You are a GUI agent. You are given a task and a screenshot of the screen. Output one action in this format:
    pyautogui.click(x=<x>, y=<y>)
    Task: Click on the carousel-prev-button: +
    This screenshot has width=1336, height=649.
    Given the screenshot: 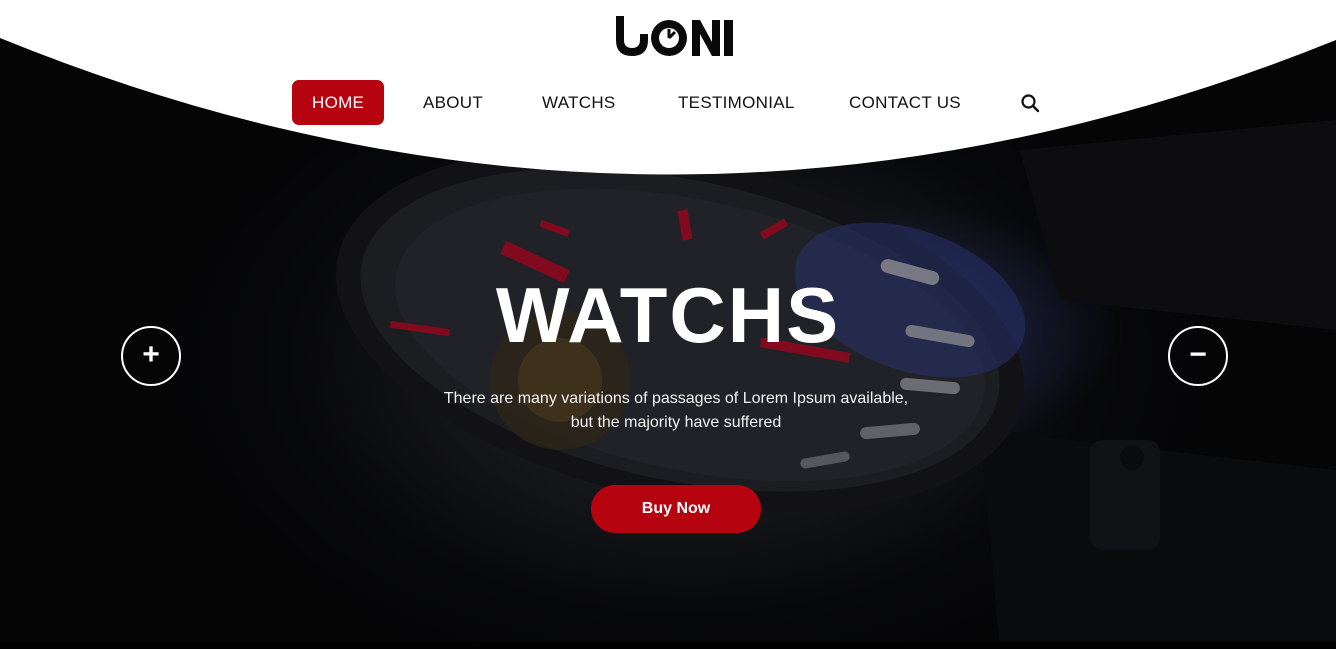 What is the action you would take?
    pyautogui.click(x=151, y=356)
    